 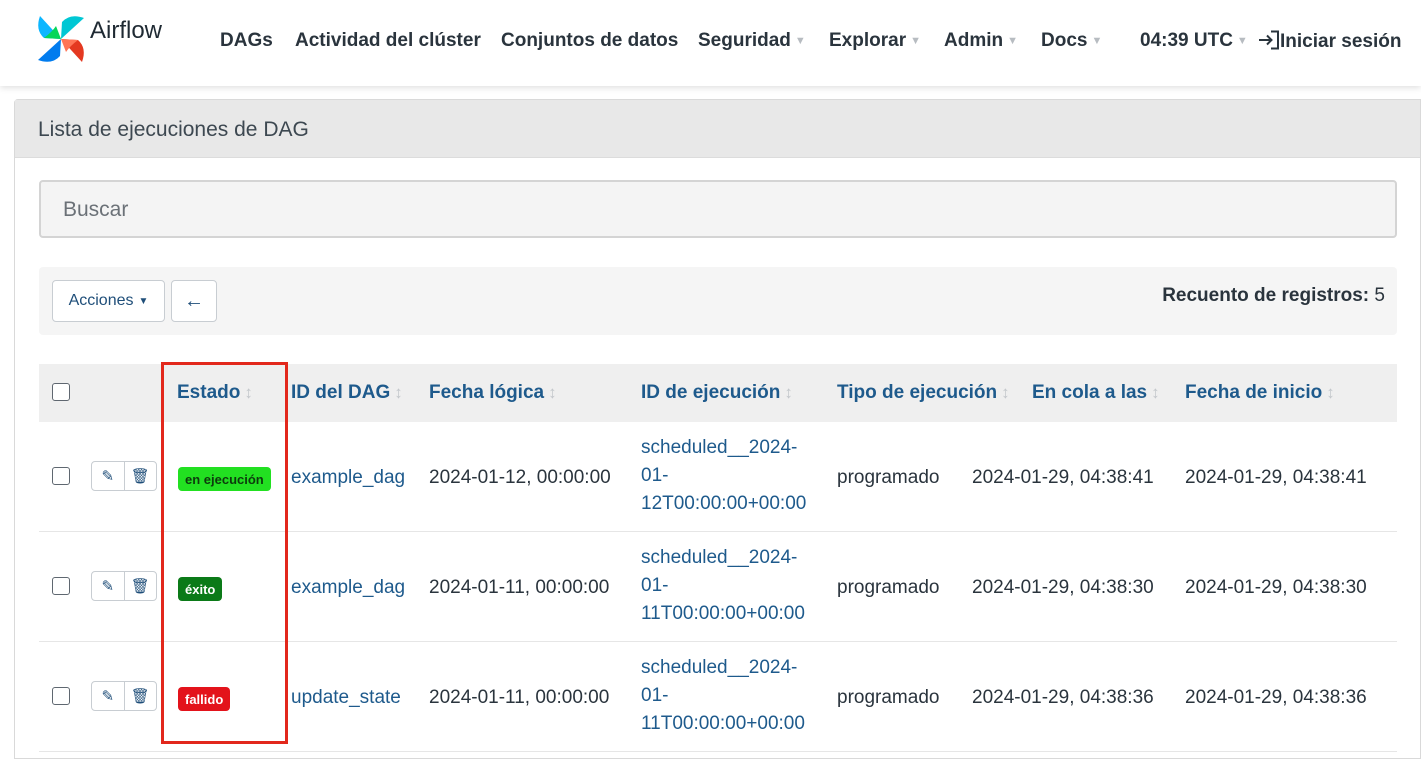 What do you see at coordinates (923, 393) in the screenshot?
I see `column-header-run-type: Tipo de ejecución ↕` at bounding box center [923, 393].